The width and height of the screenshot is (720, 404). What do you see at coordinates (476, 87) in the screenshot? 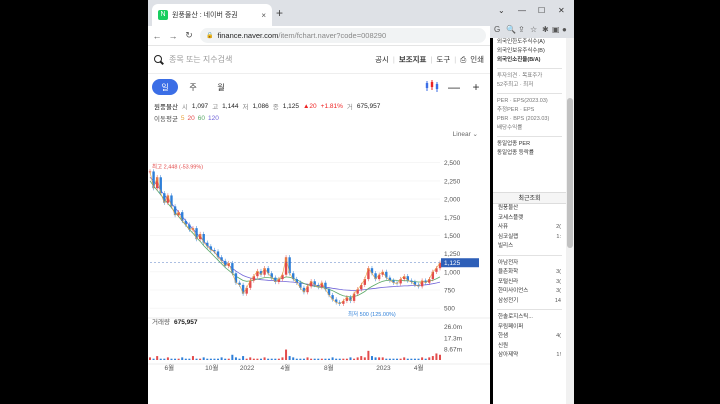
I see `zoom-in-icon: +` at bounding box center [476, 87].